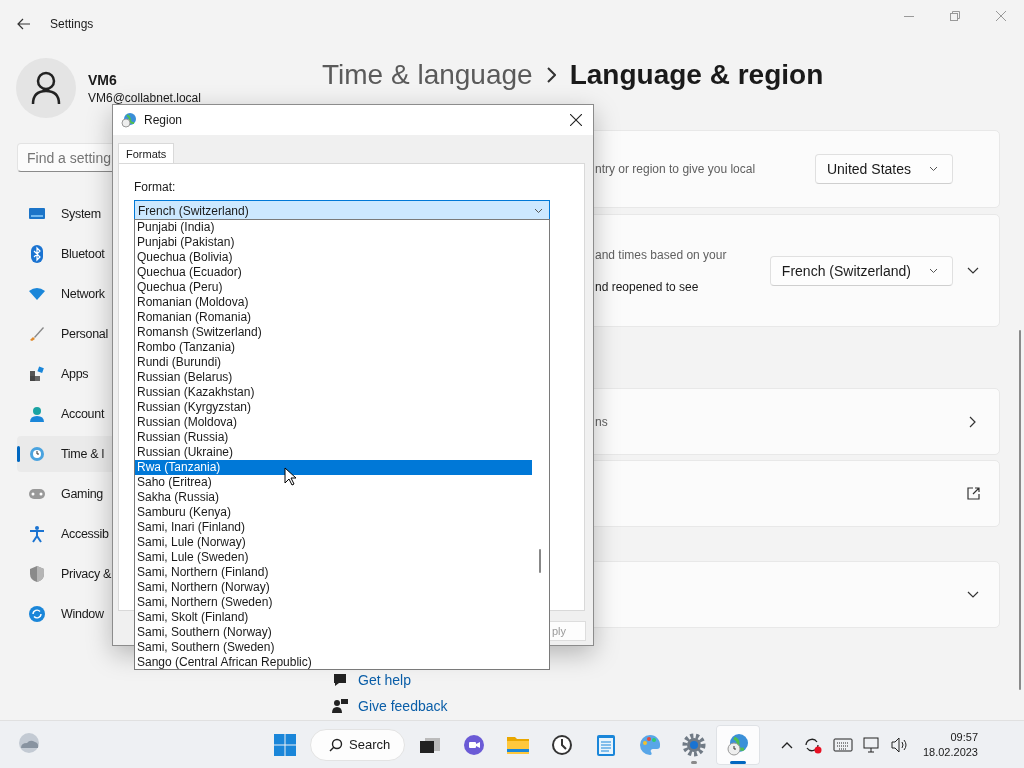  What do you see at coordinates (647, 286) in the screenshot?
I see `card-description: nd reopened to see` at bounding box center [647, 286].